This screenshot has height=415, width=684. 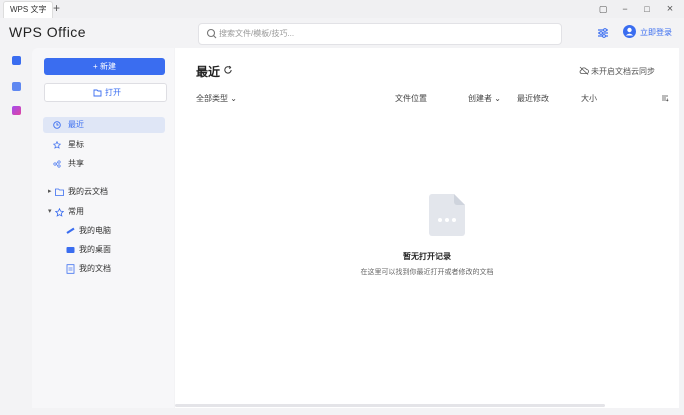 What do you see at coordinates (447, 215) in the screenshot?
I see `empty-document-icon` at bounding box center [447, 215].